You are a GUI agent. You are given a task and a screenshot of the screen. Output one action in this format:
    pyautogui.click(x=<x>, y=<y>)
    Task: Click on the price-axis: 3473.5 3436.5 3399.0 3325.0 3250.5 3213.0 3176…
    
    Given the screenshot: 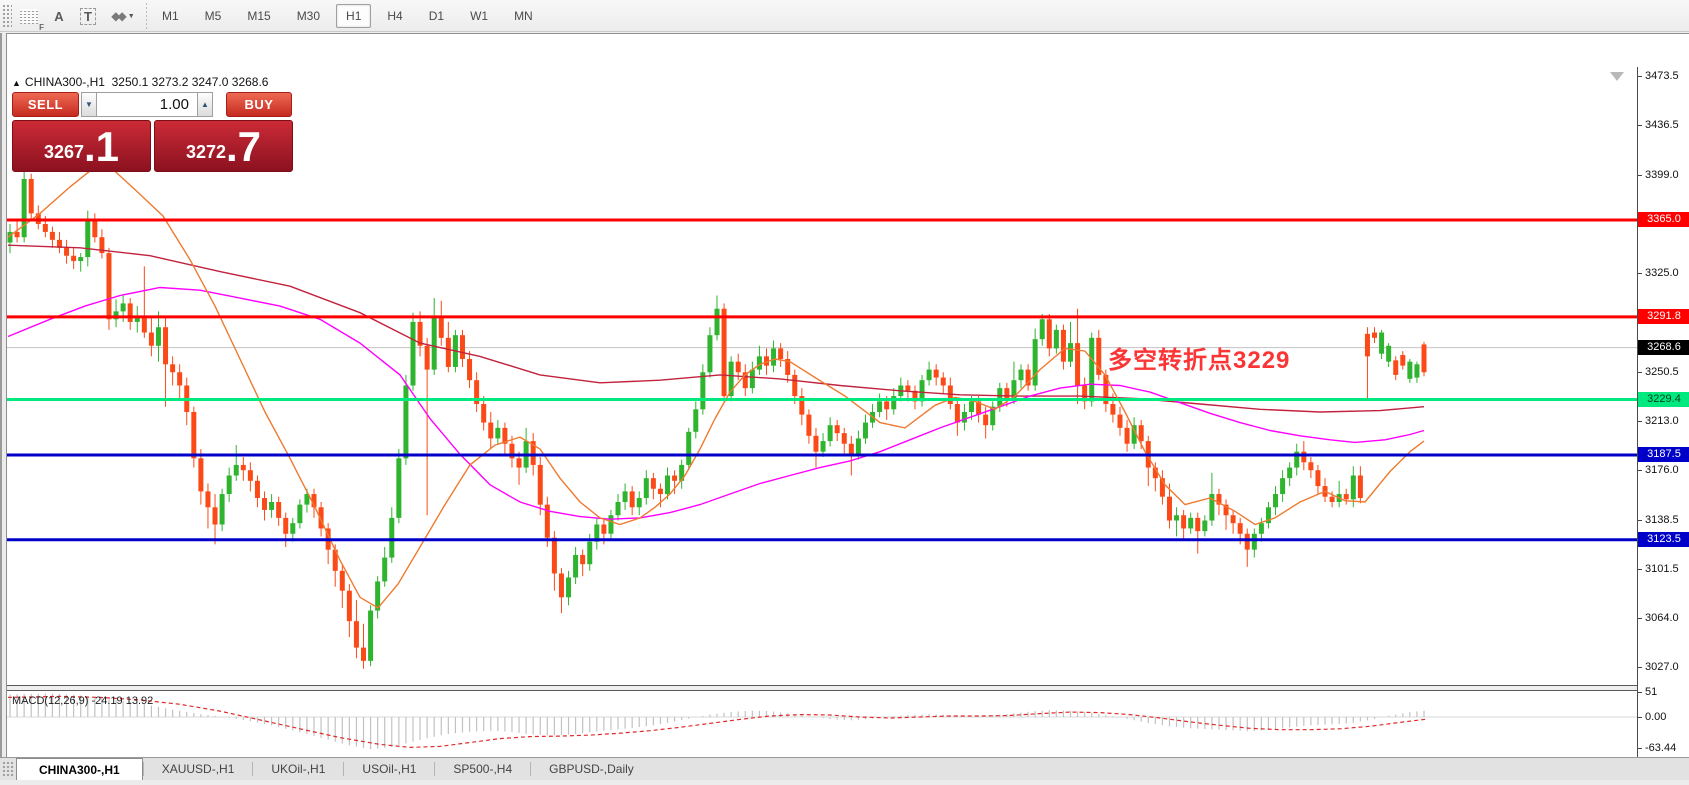 What is the action you would take?
    pyautogui.click(x=1663, y=415)
    